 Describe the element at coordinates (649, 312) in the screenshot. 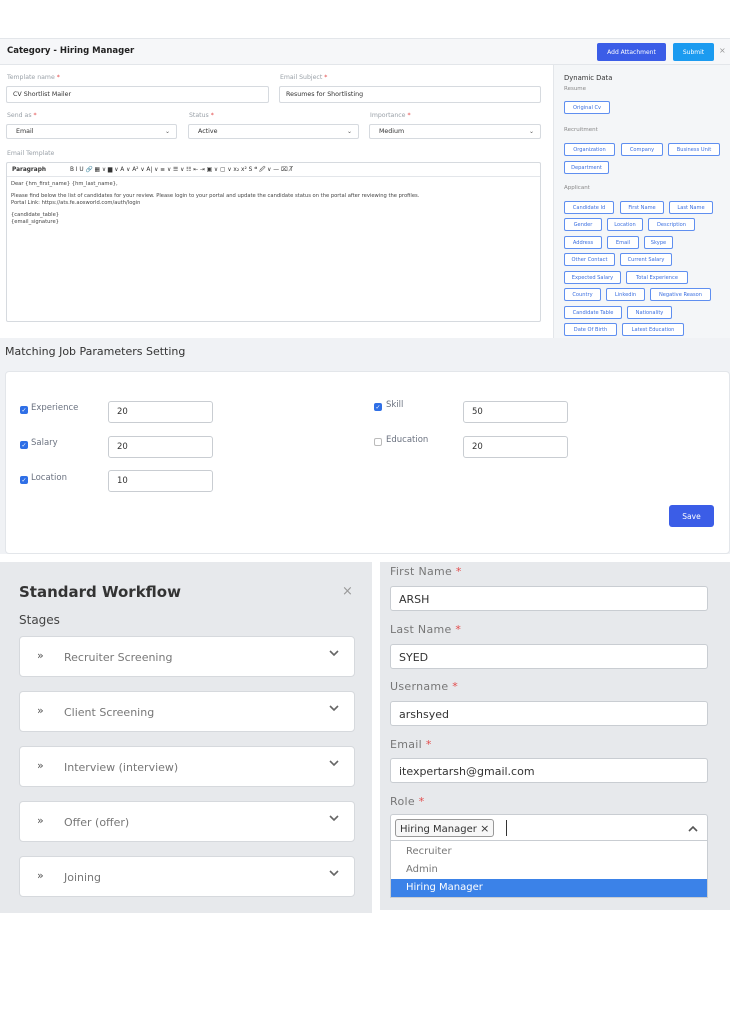

I see `dynamic-chip: Nationality` at that location.